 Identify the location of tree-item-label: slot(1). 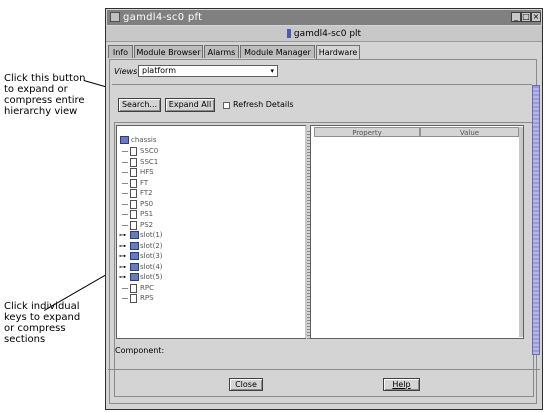
(151, 235).